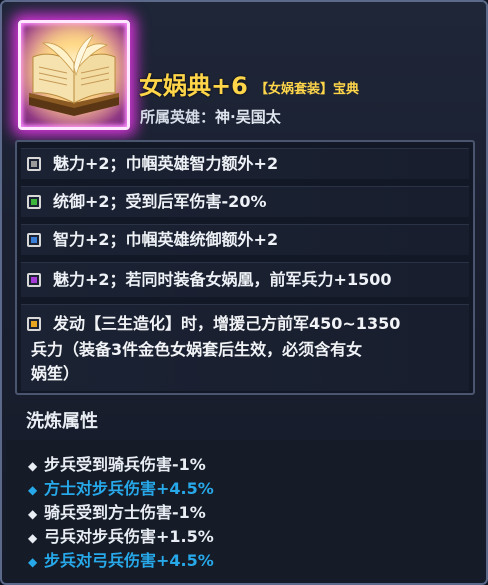  I want to click on hero-line: 所属英雄：神·吴国太, so click(210, 116).